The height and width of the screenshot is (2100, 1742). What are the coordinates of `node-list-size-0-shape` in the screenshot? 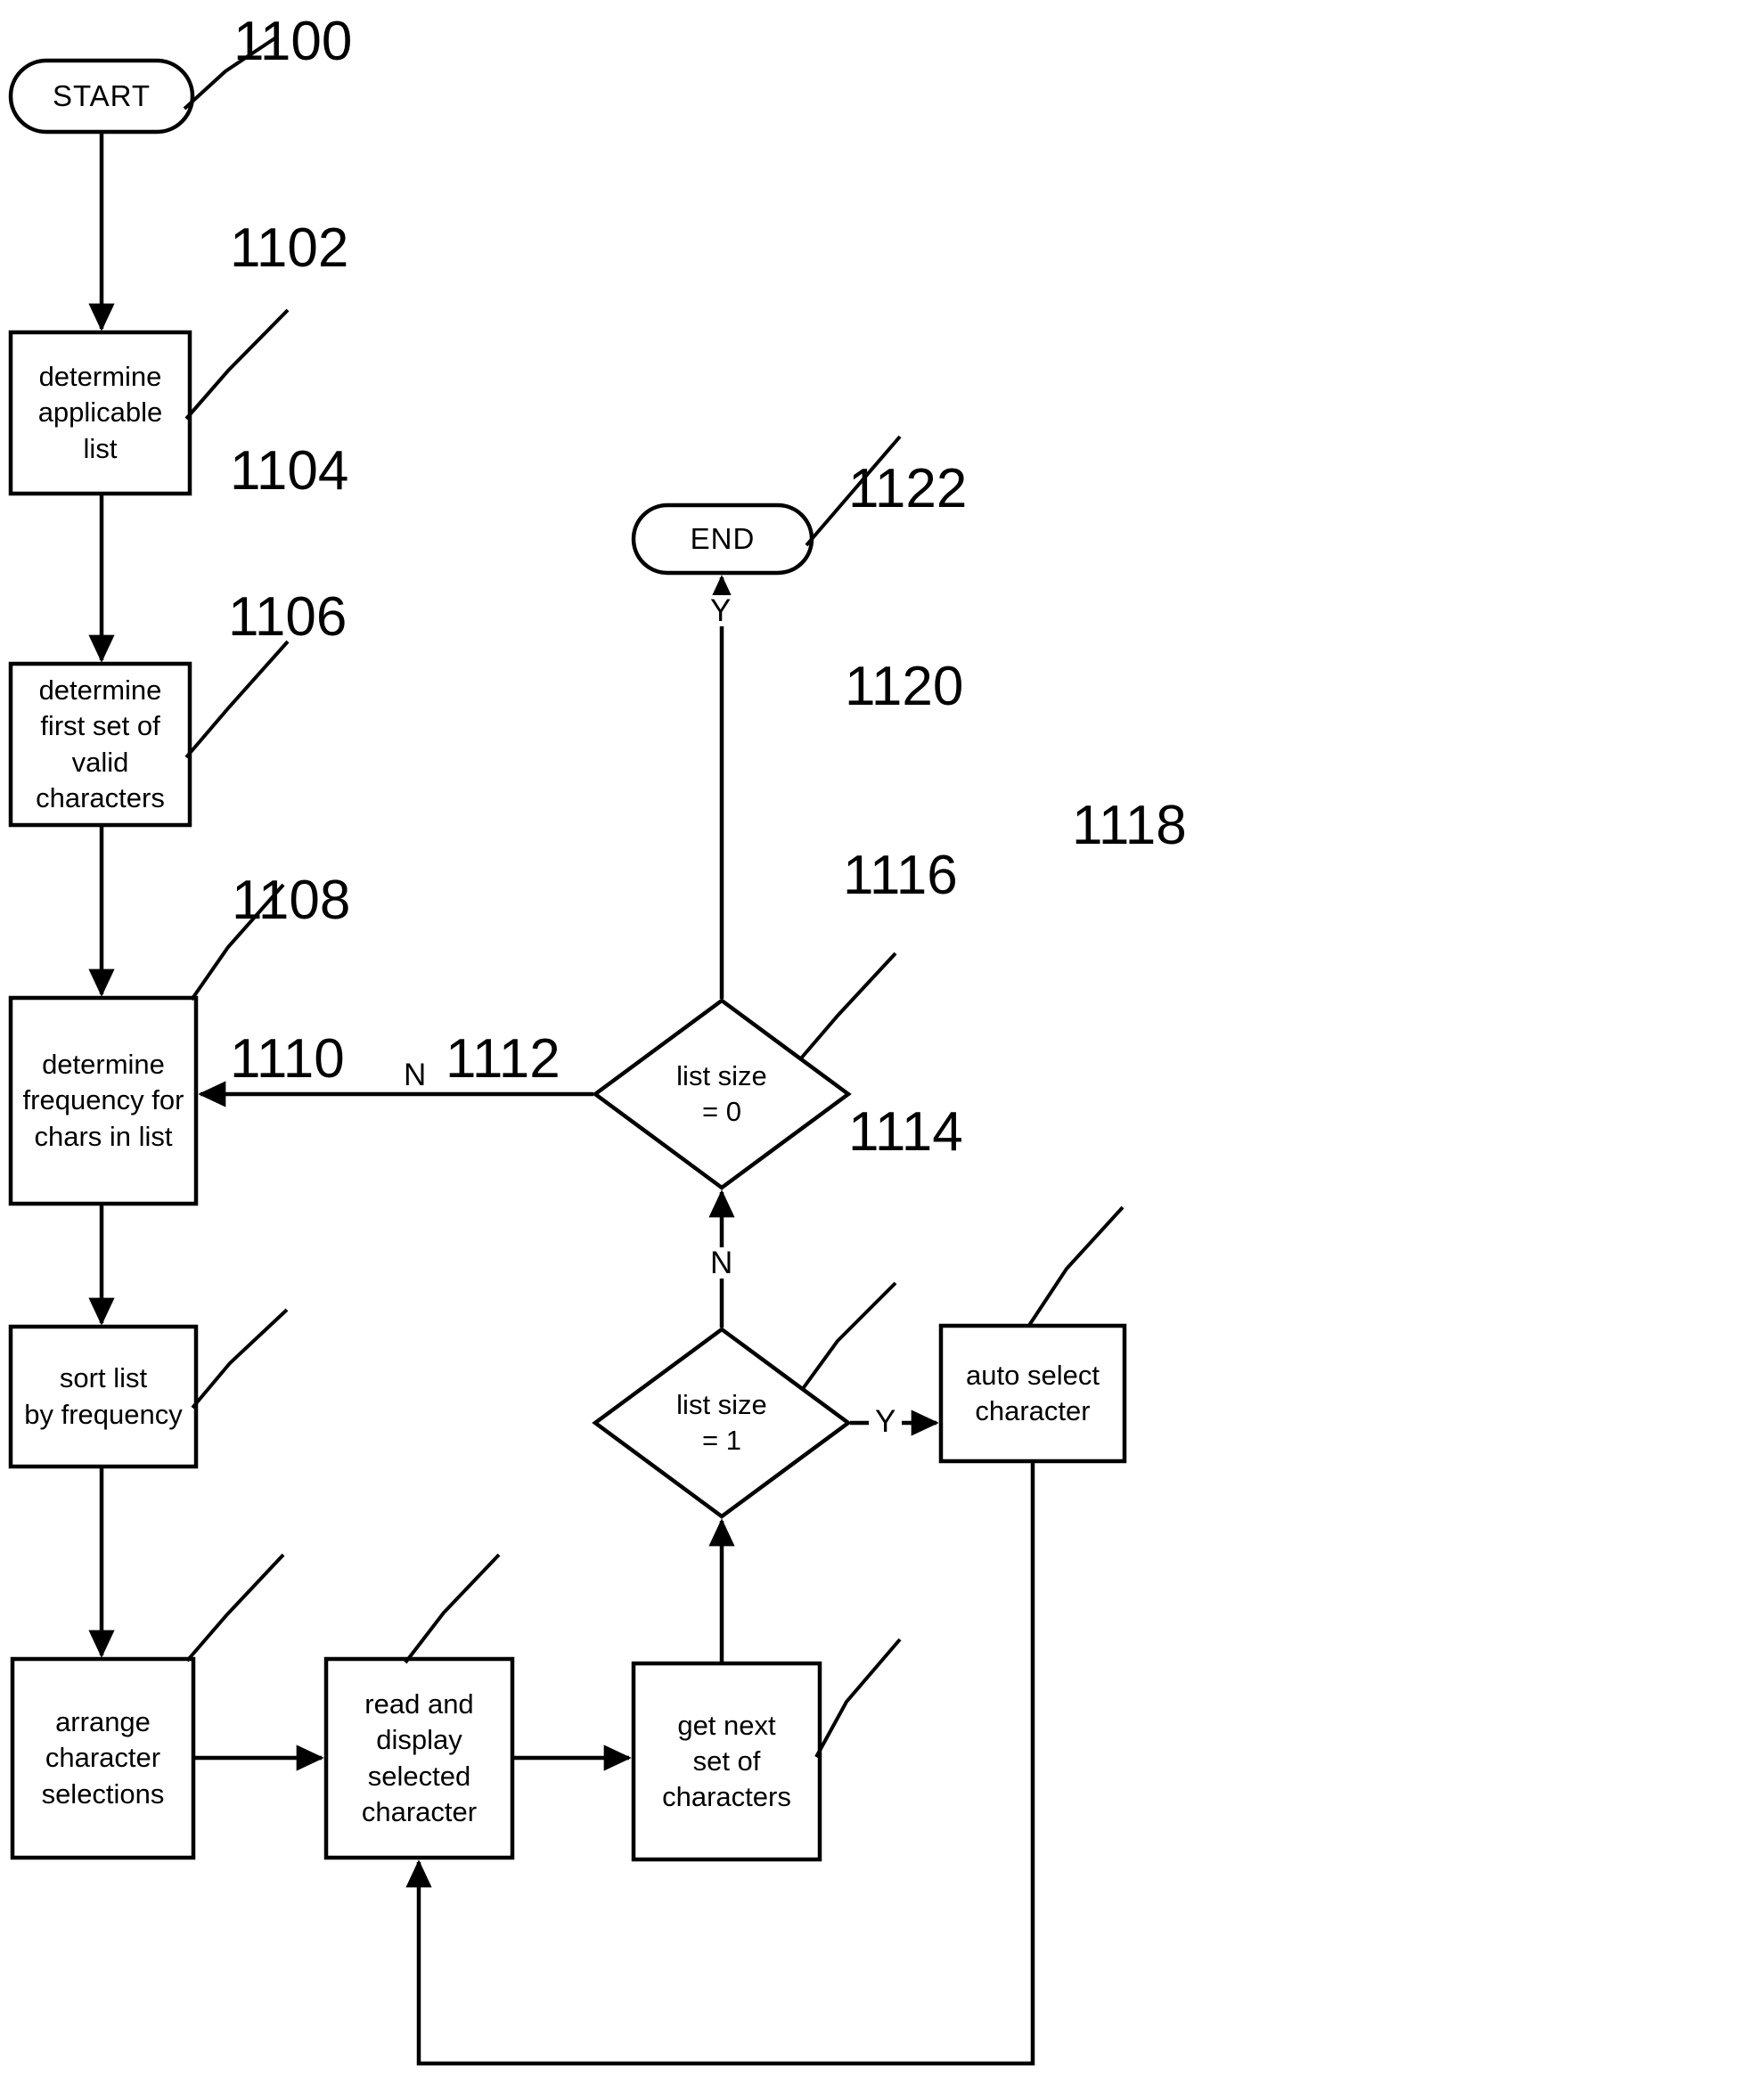 It's located at (722, 1094).